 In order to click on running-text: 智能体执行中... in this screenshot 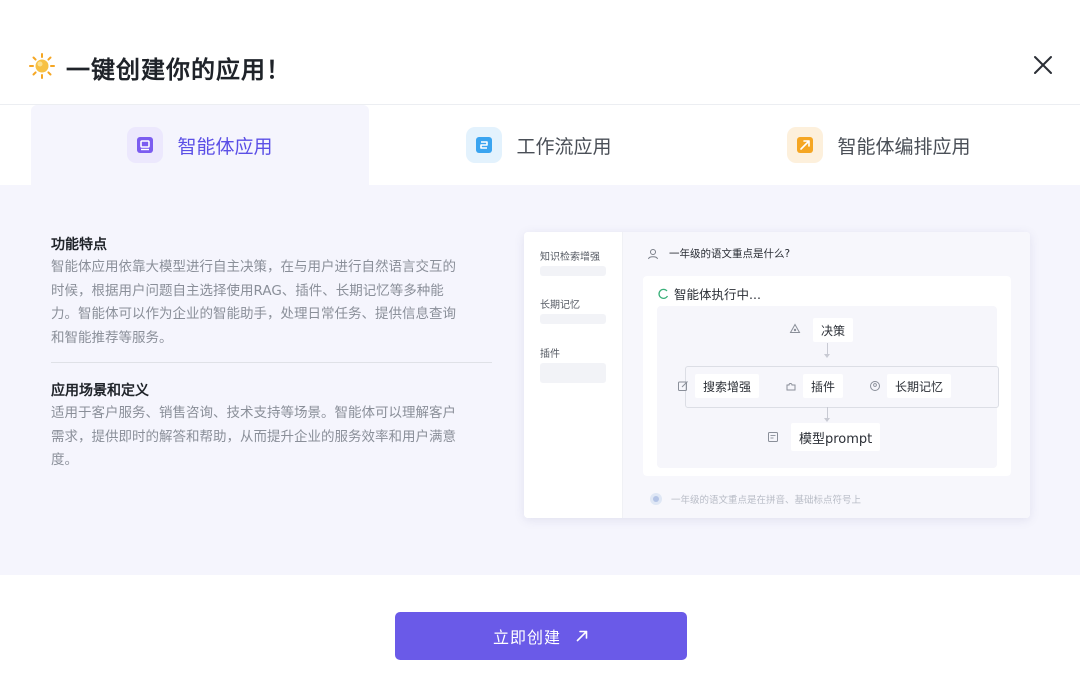, I will do `click(717, 294)`.